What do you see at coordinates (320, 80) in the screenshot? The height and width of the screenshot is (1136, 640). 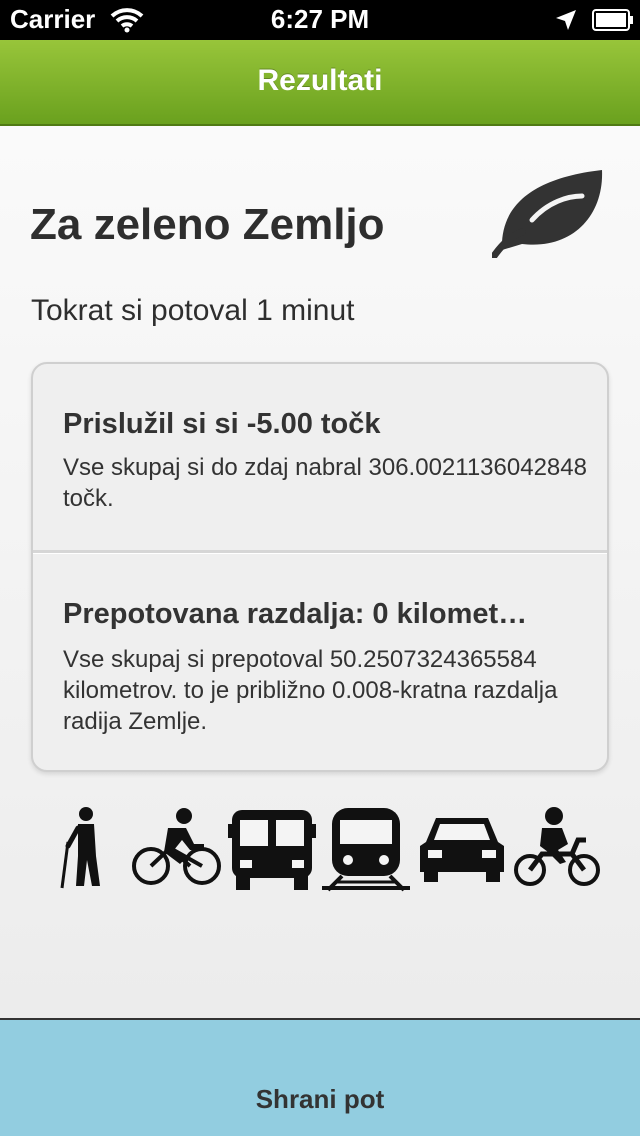 I see `nav-title: Rezultati` at bounding box center [320, 80].